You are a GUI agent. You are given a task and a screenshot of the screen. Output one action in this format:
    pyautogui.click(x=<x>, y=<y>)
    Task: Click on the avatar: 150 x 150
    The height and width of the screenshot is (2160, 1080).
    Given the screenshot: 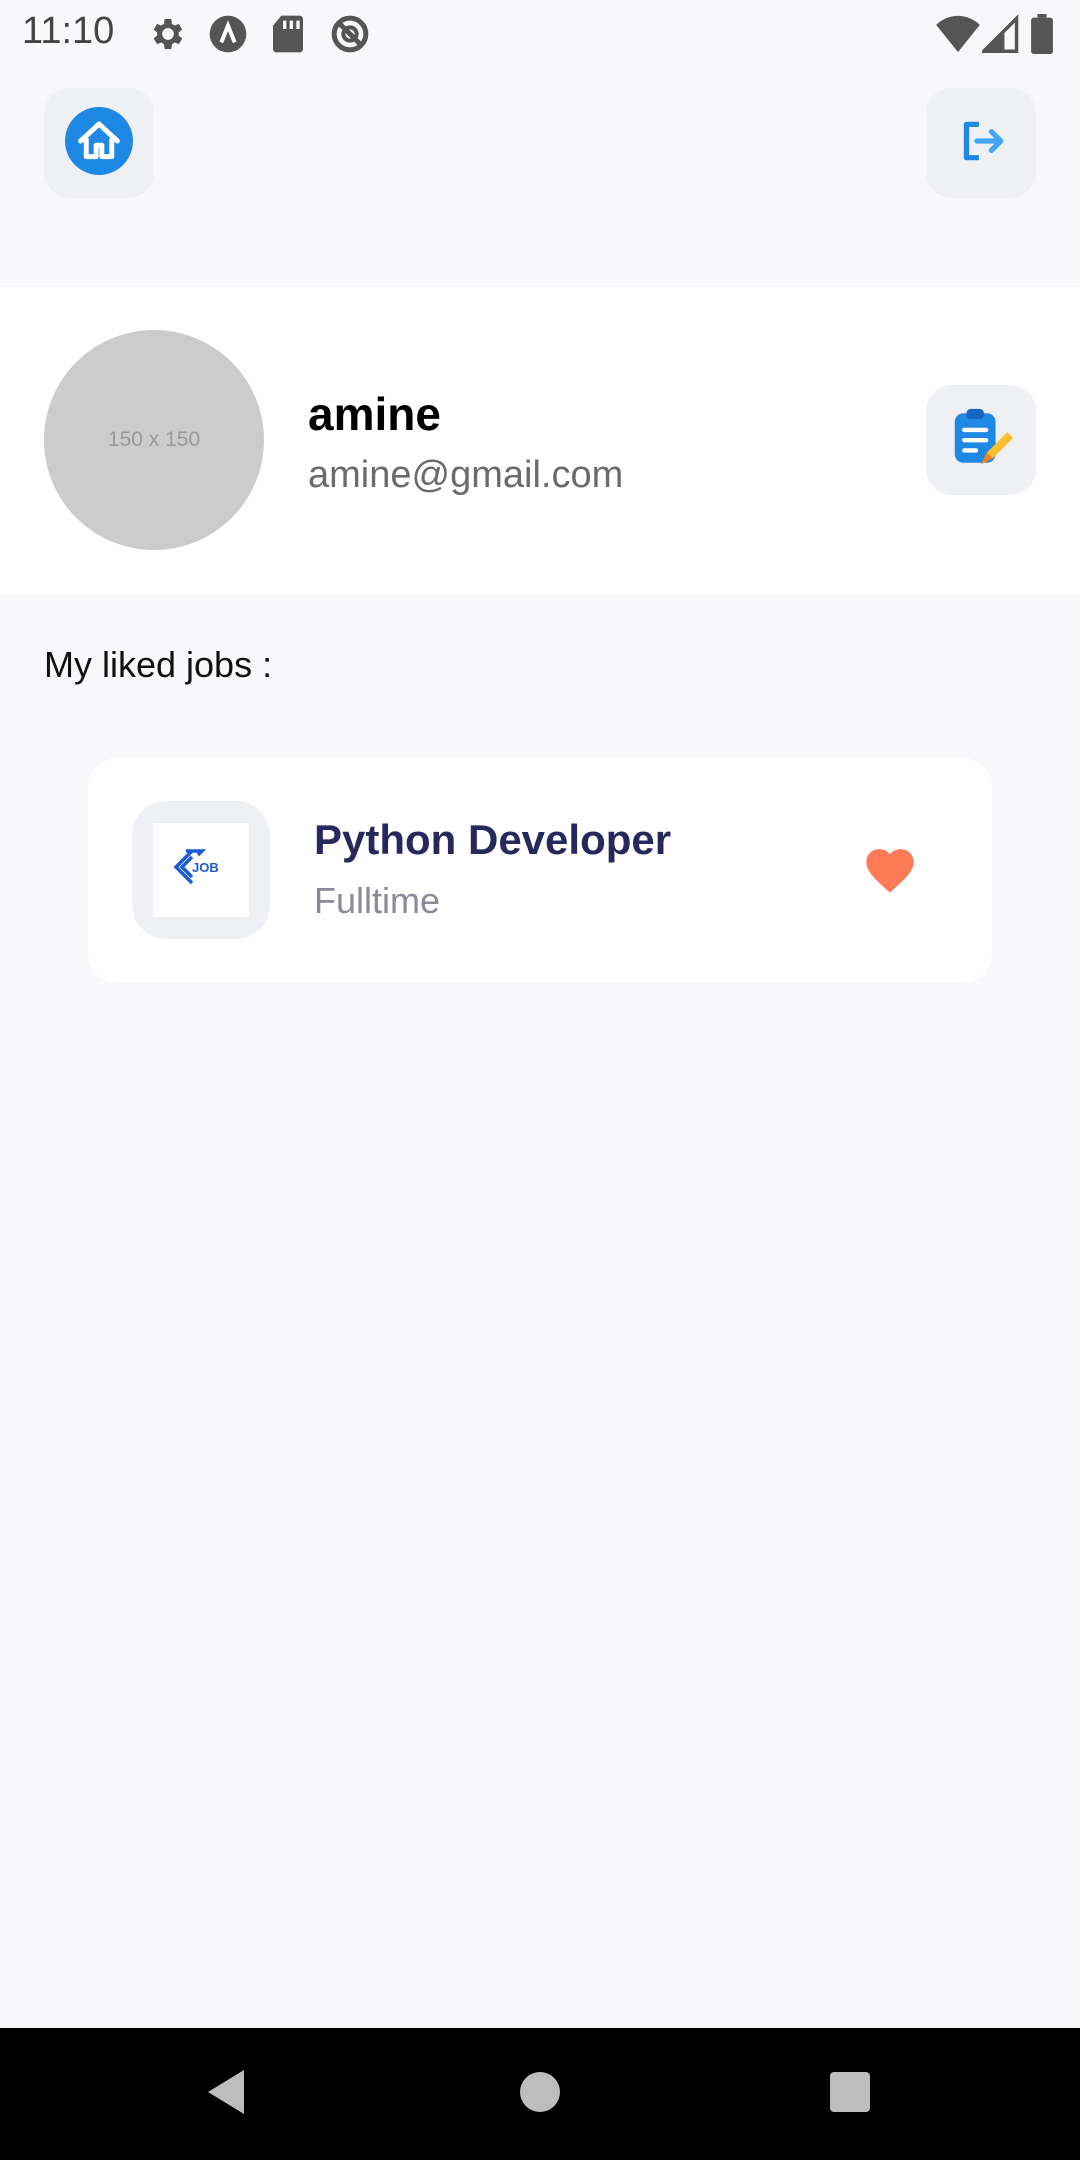 What is the action you would take?
    pyautogui.click(x=154, y=440)
    